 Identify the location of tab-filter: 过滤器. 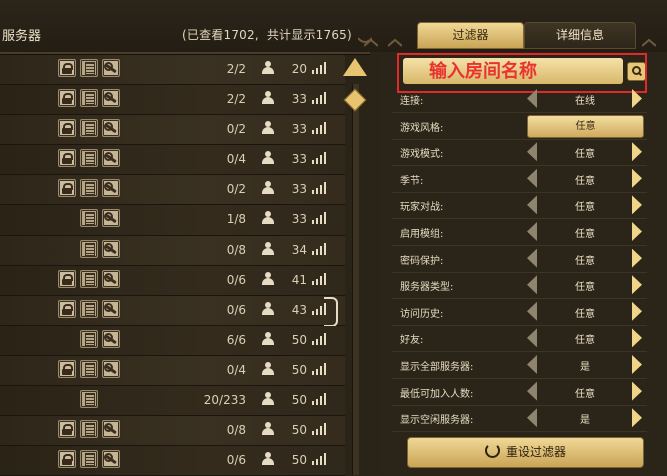
(470, 35).